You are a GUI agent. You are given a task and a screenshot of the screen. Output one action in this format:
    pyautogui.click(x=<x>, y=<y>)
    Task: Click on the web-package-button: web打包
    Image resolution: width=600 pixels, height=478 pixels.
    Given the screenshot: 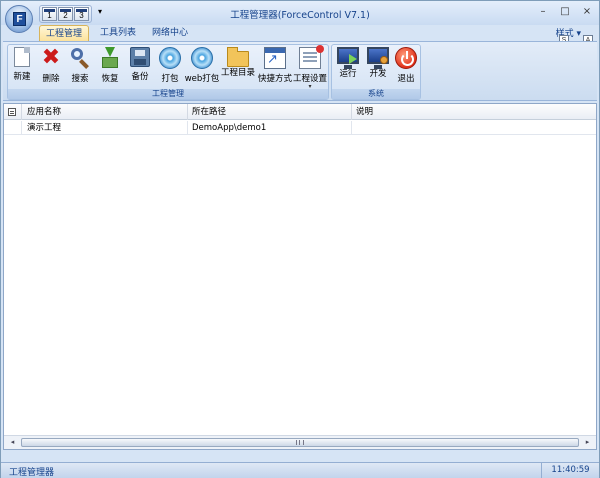 What is the action you would take?
    pyautogui.click(x=202, y=68)
    